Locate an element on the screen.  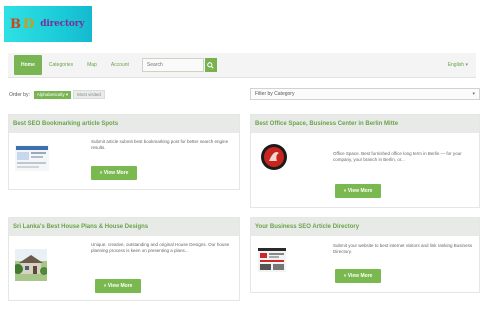
order-by-row: Order by: Alphabetically ▾ Most visited is located at coordinates (57, 94).